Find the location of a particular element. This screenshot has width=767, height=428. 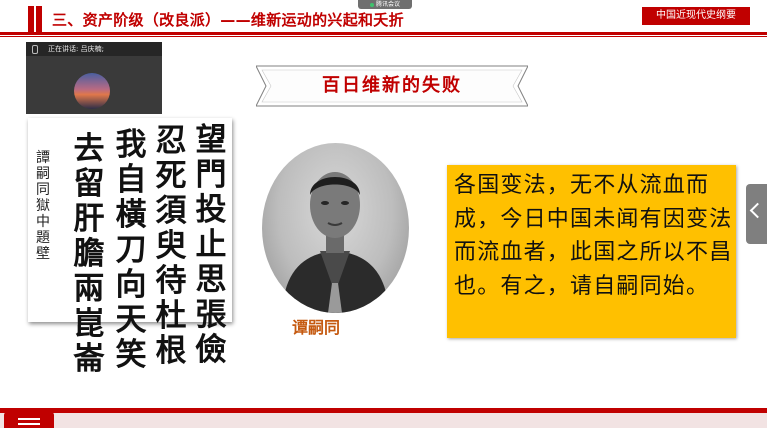

meeting-status-badge: 腾讯会议 is located at coordinates (385, 4).